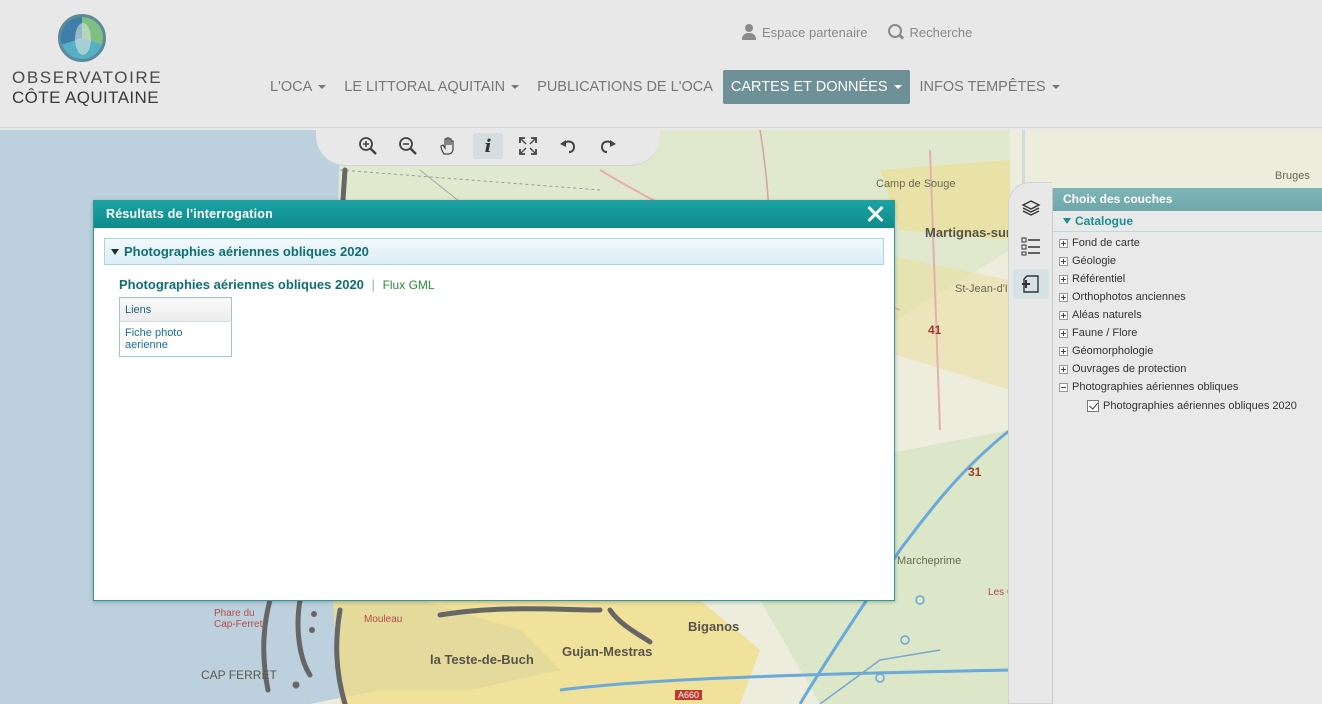  I want to click on add-layer-tab, so click(1031, 284).